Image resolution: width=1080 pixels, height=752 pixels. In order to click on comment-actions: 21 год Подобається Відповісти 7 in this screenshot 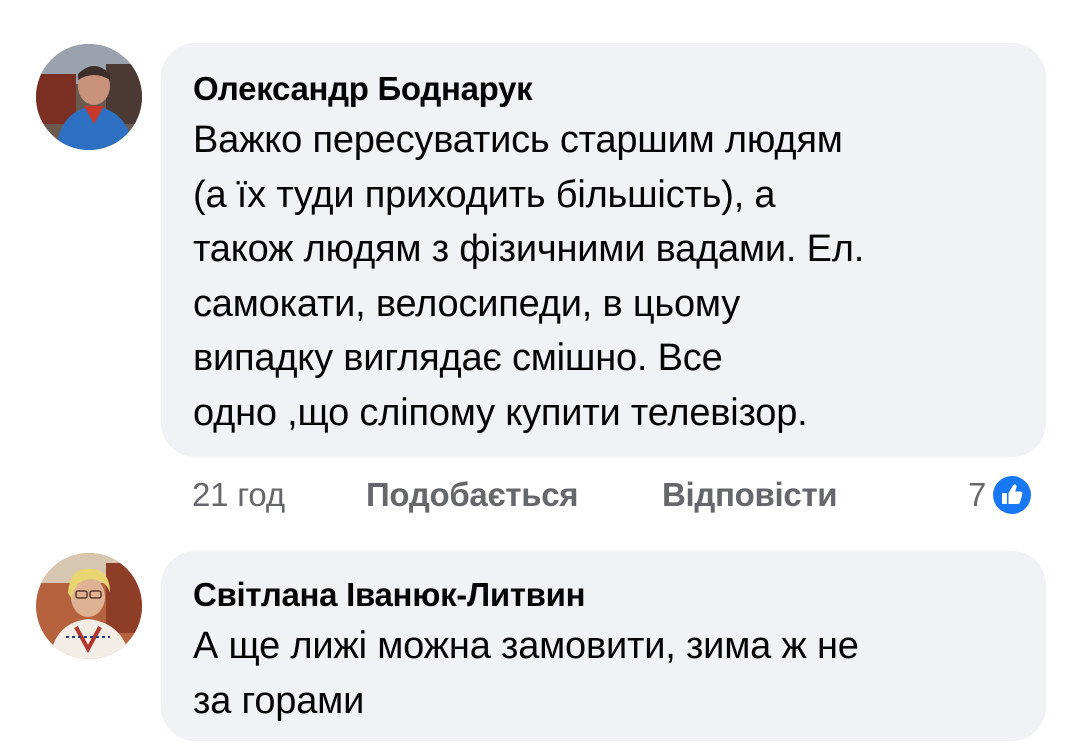, I will do `click(540, 495)`.